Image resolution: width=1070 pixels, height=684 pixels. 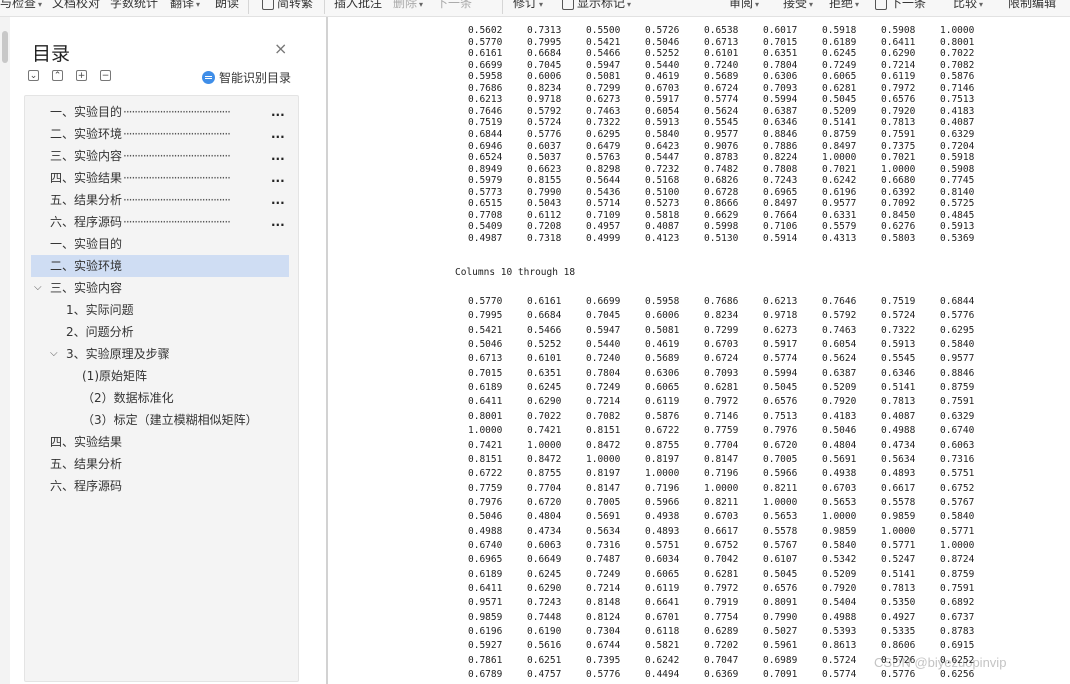 I want to click on matrix-cell: 0.6629, so click(x=721, y=215).